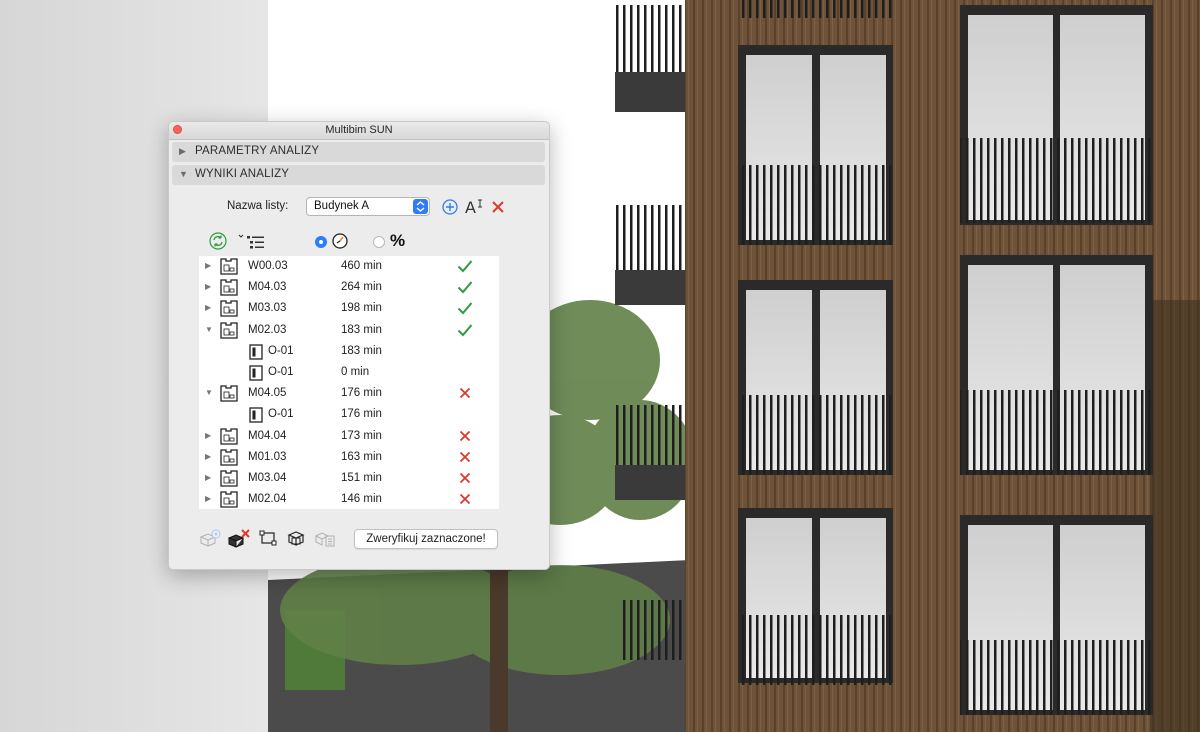 This screenshot has height=732, width=1200. Describe the element at coordinates (267, 499) in the screenshot. I see `row-name: M02.04` at that location.